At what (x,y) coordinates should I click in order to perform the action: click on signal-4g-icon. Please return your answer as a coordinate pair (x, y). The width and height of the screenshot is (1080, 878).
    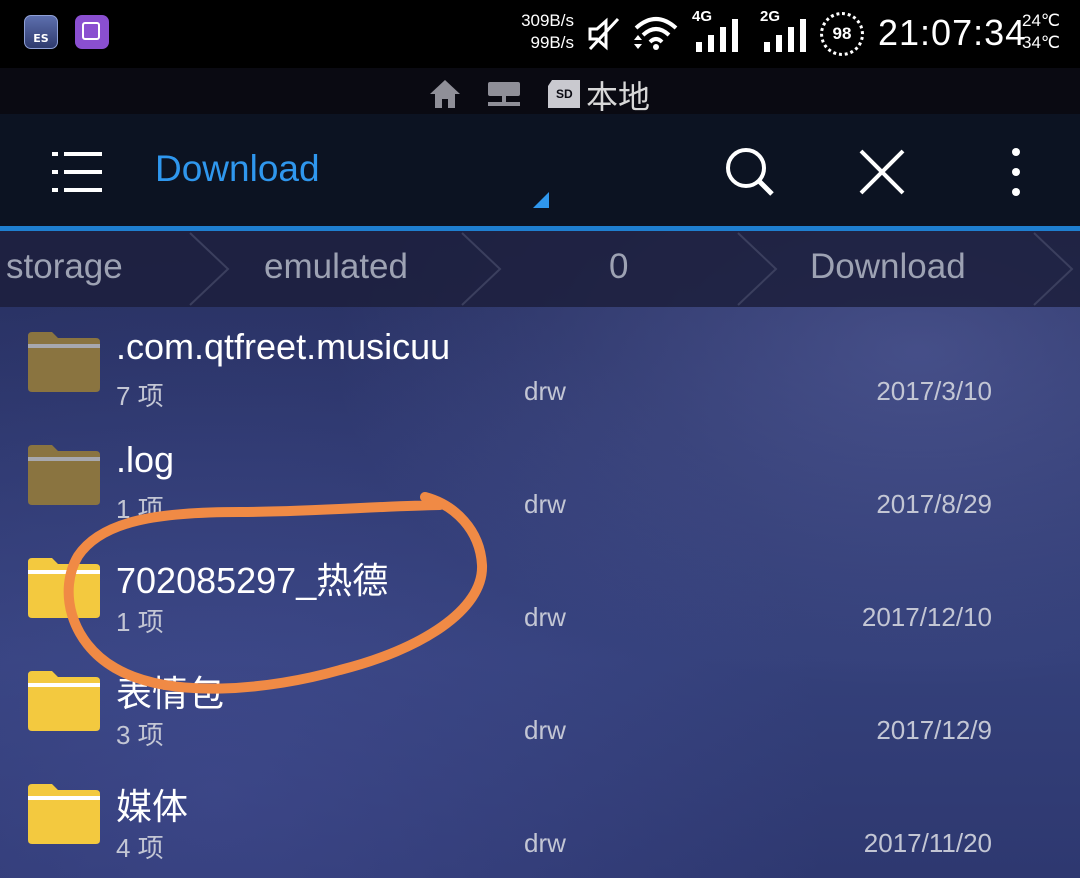
    Looking at the image, I should click on (717, 35).